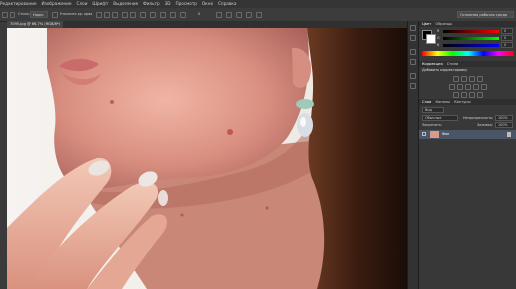 This screenshot has width=516, height=289. What do you see at coordinates (227, 3) in the screenshot?
I see `menu-item: Справка` at bounding box center [227, 3].